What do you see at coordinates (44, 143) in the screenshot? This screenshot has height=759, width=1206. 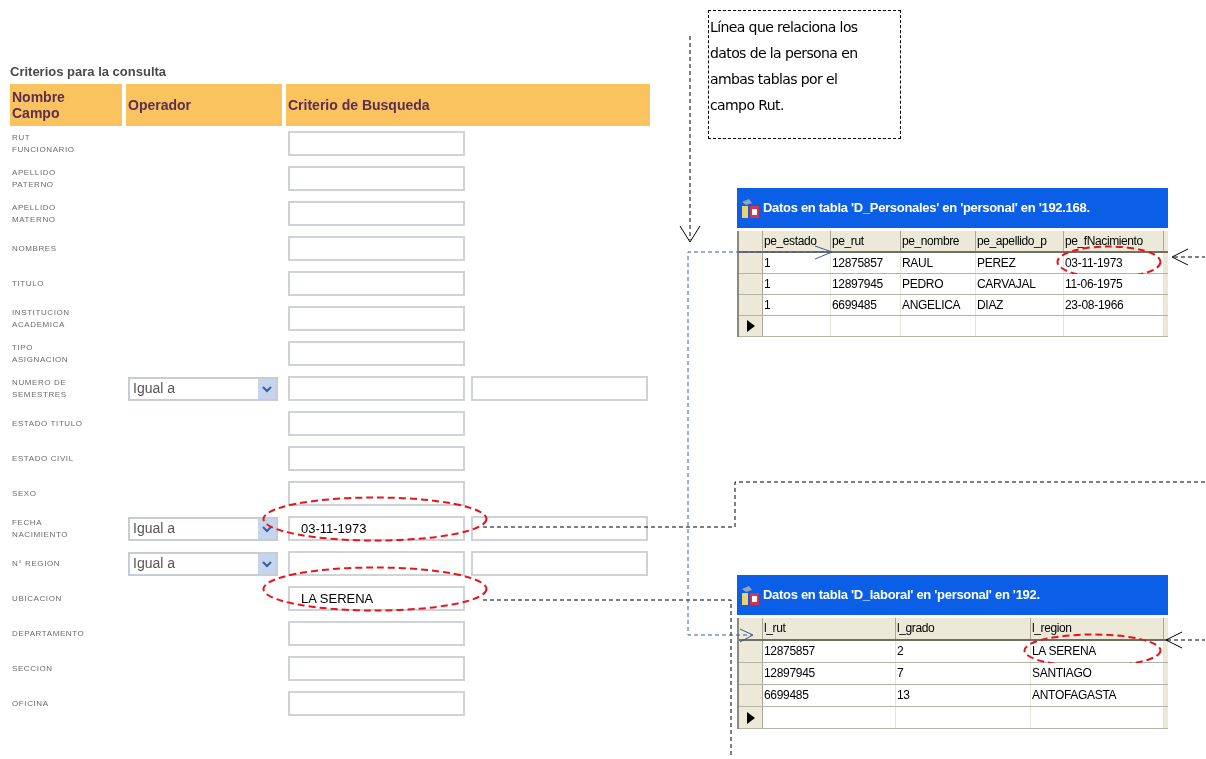 I see `field-label: RUT FUNCIONARIO` at bounding box center [44, 143].